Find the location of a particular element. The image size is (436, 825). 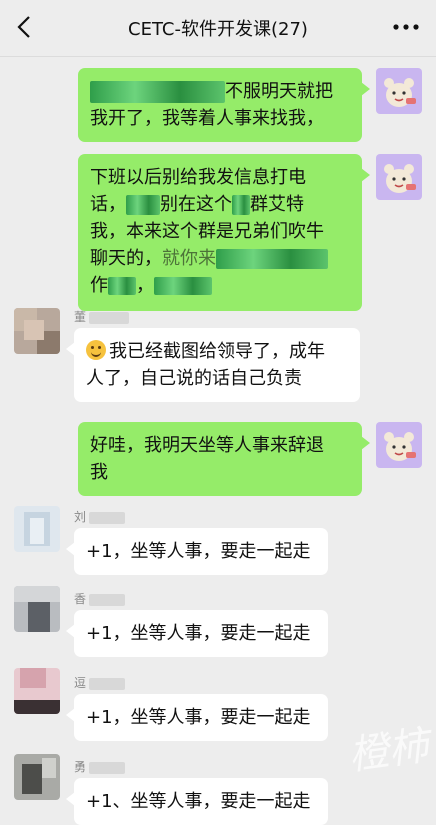

watermark-logo: 橙柿 is located at coordinates (388, 751).